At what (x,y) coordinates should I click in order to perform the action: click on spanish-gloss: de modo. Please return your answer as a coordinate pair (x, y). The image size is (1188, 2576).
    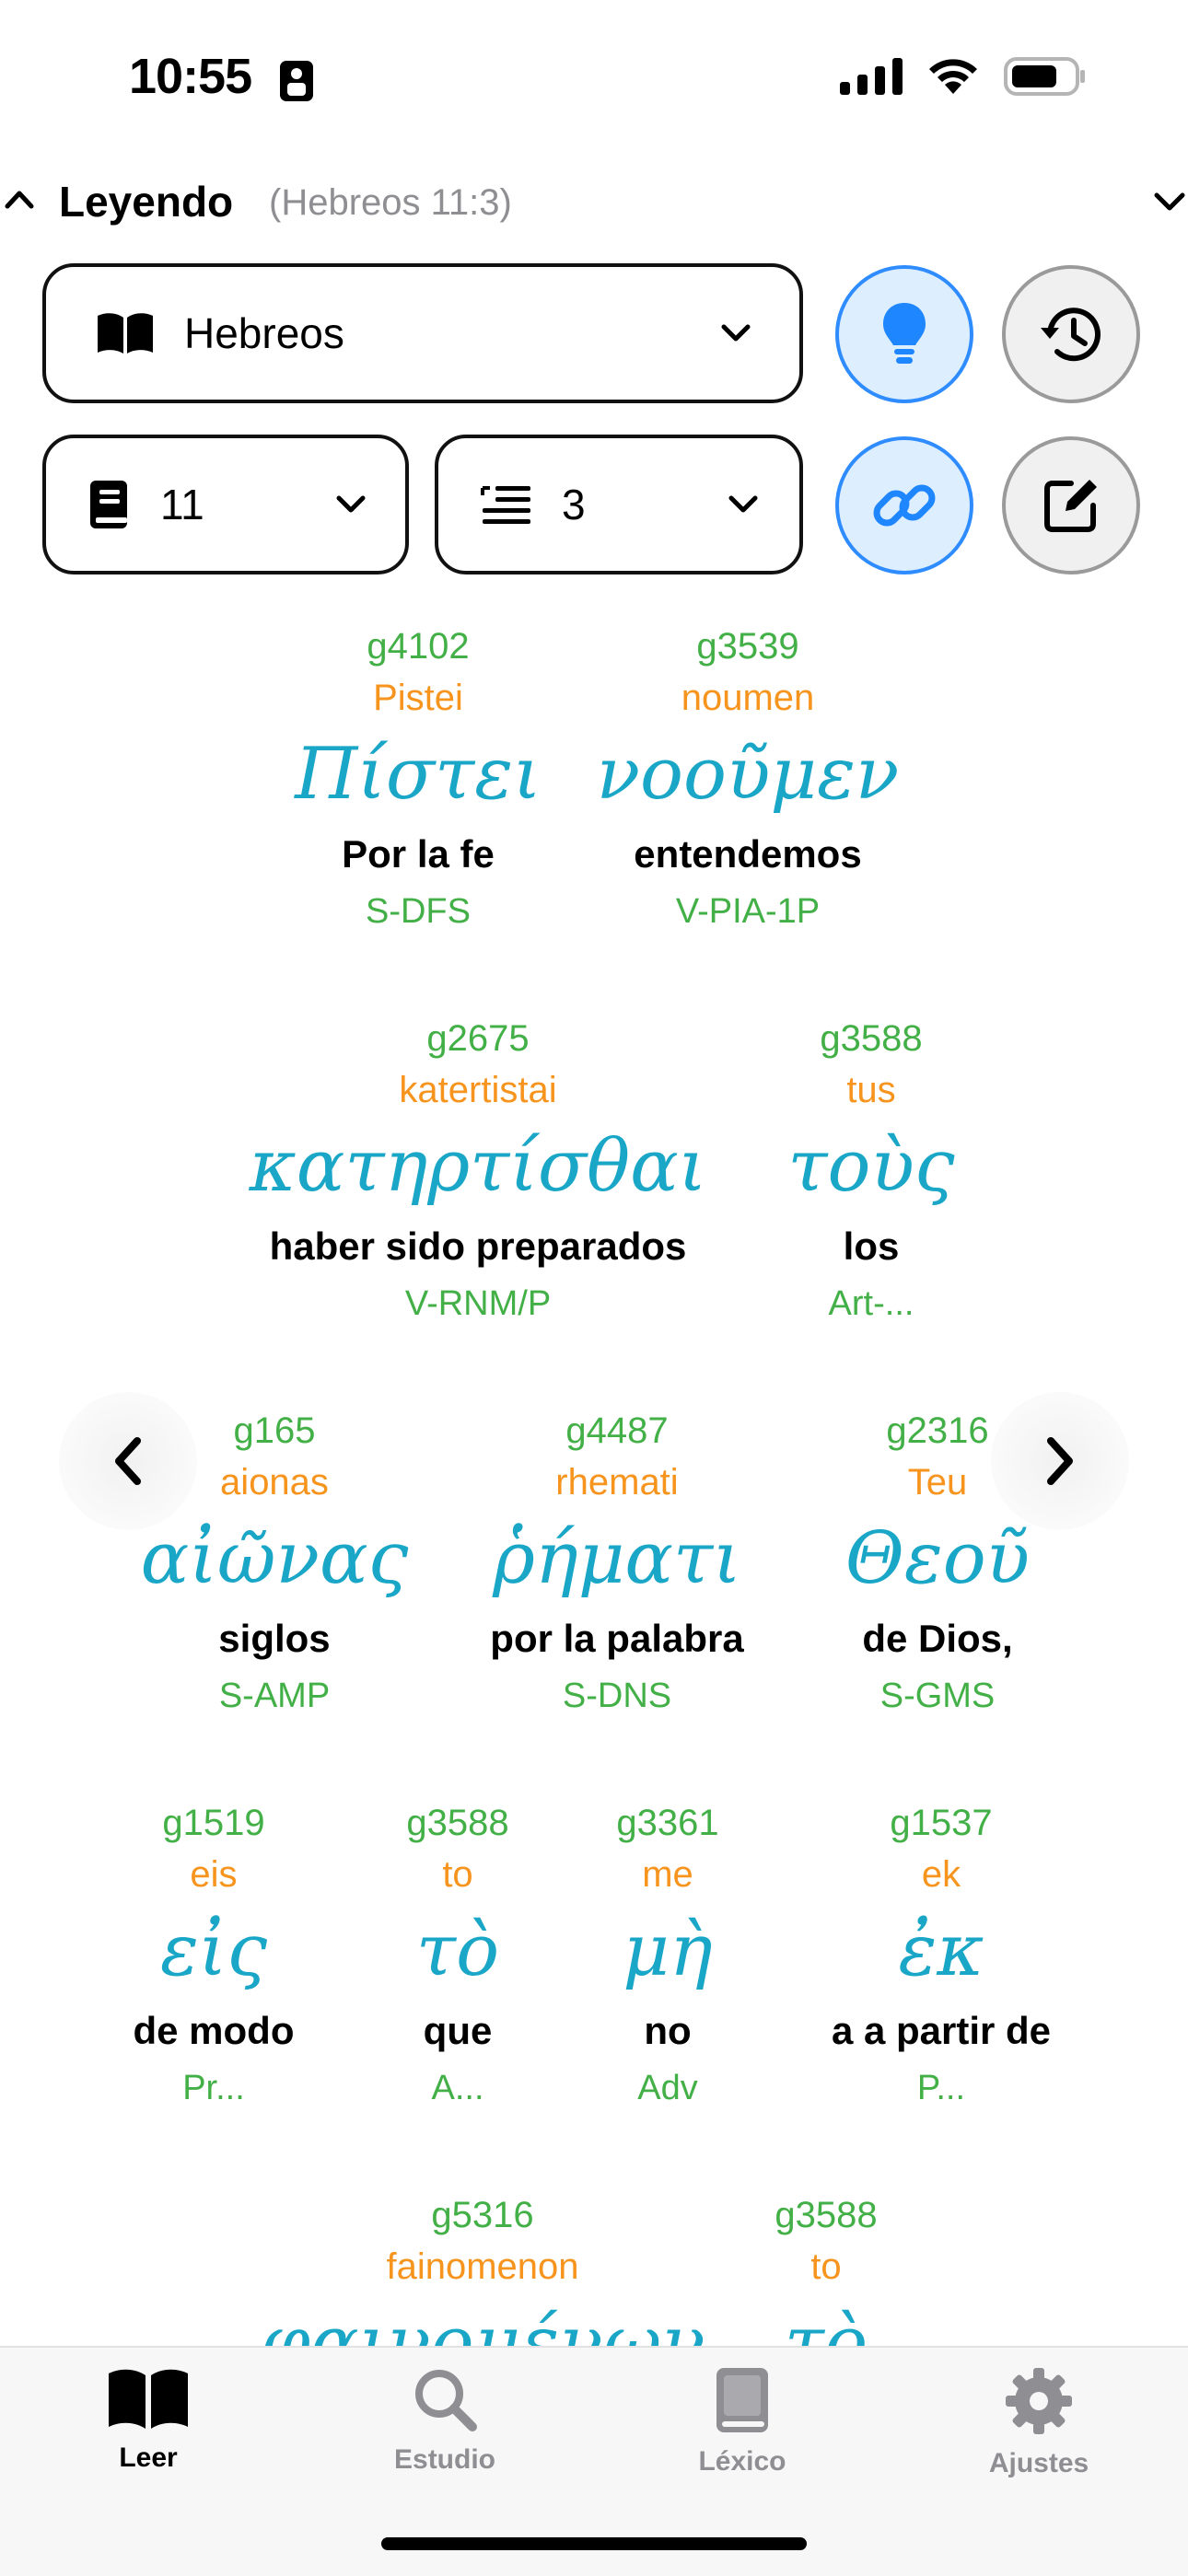
    Looking at the image, I should click on (214, 2030).